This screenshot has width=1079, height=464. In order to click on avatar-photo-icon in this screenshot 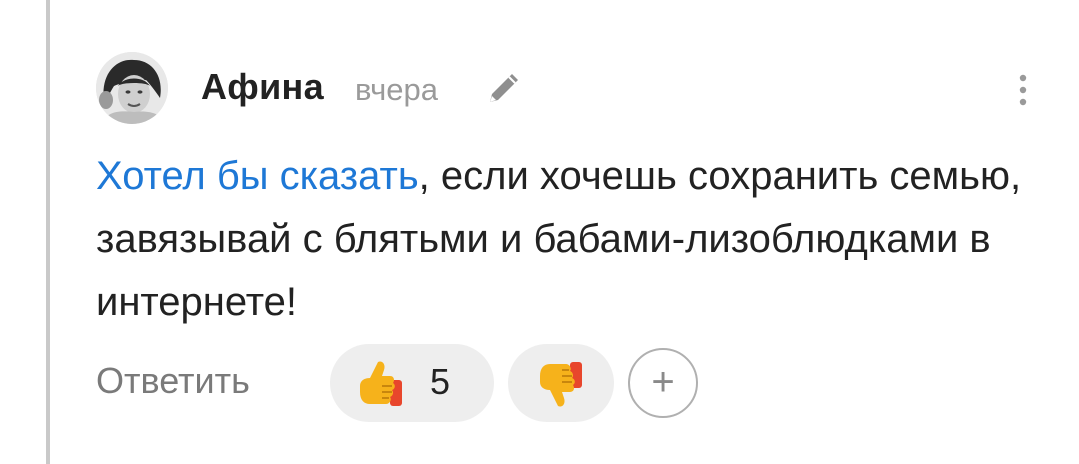, I will do `click(132, 88)`.